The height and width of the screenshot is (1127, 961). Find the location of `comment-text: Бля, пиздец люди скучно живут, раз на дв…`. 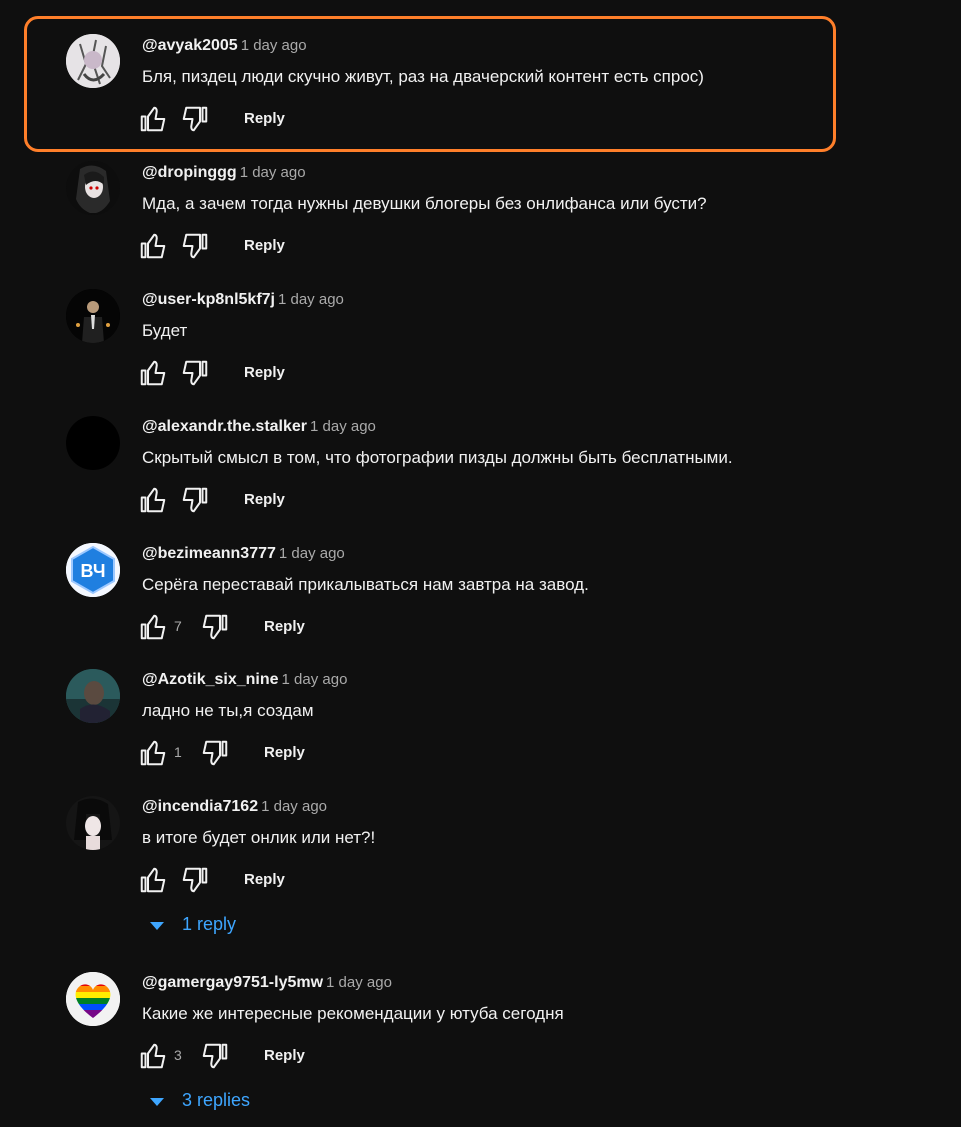

comment-text: Бля, пиздец люди скучно живут, раз на дв… is located at coordinates (423, 76).